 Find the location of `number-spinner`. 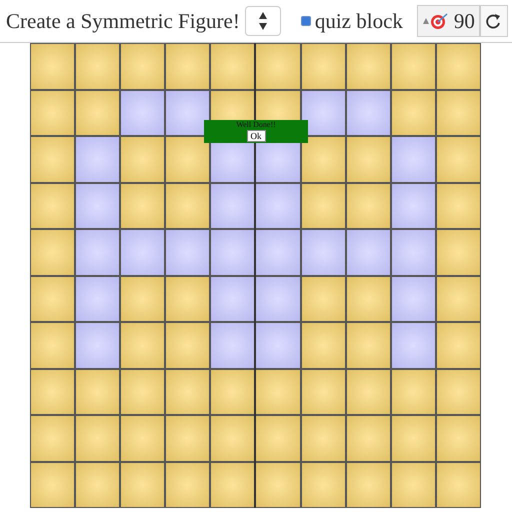

number-spinner is located at coordinates (262, 21).